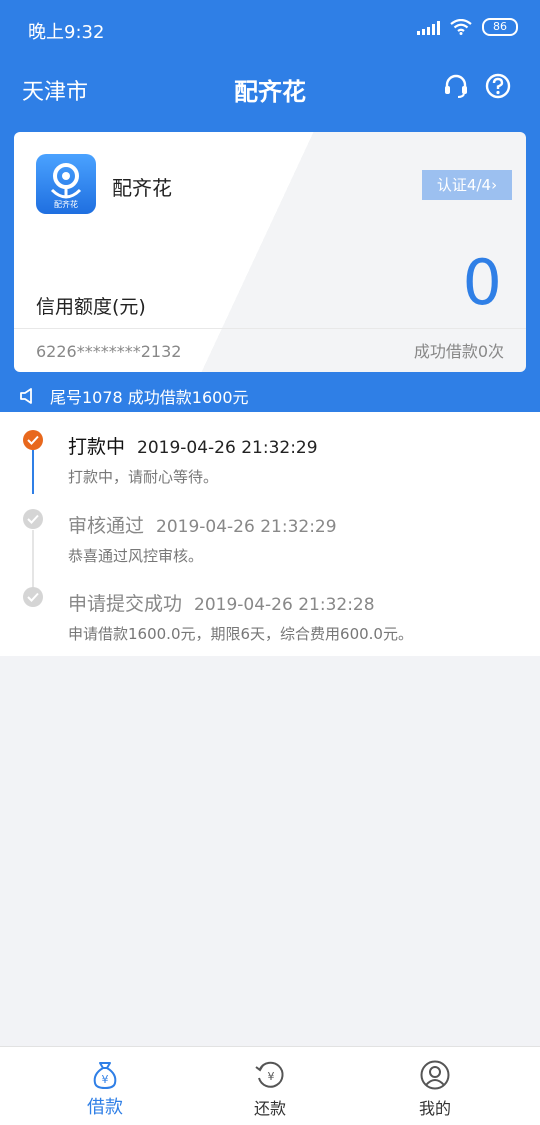 This screenshot has height=1125, width=540. I want to click on battery-indicator: 86, so click(500, 27).